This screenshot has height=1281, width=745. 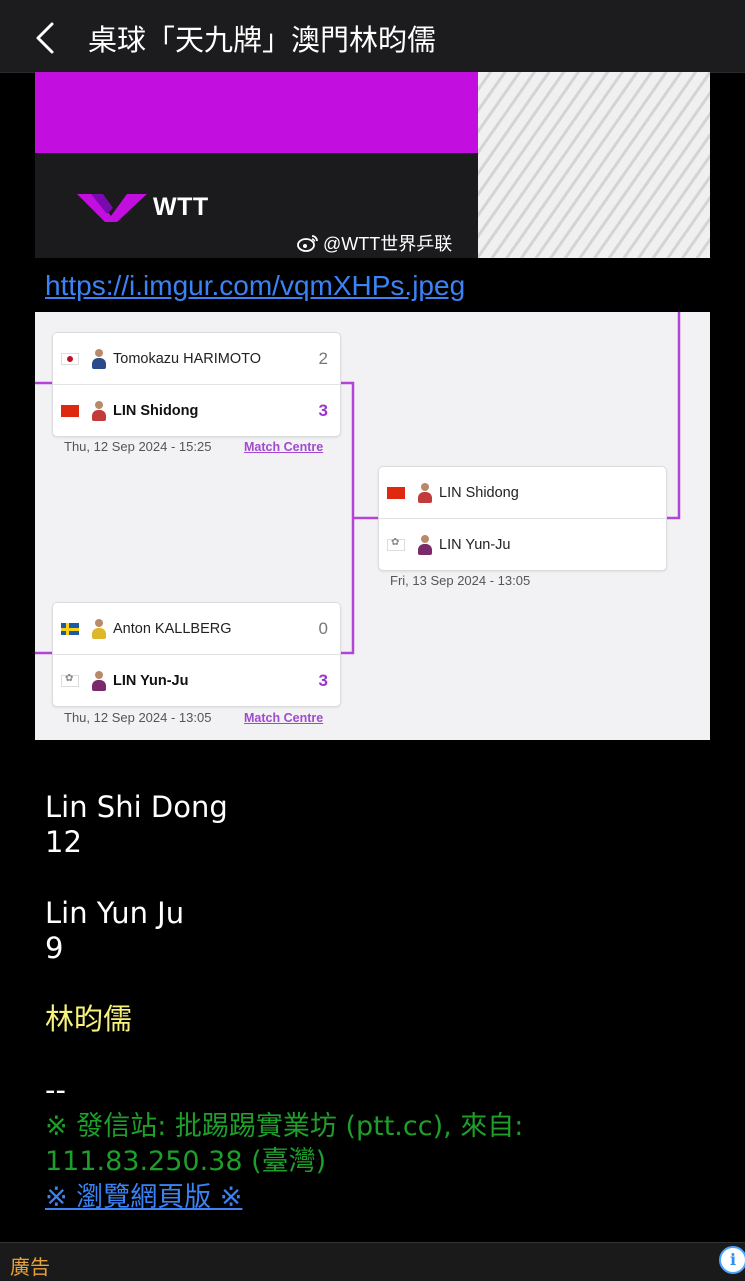 What do you see at coordinates (522, 544) in the screenshot?
I see `player-row: LIN Yun-Ju` at bounding box center [522, 544].